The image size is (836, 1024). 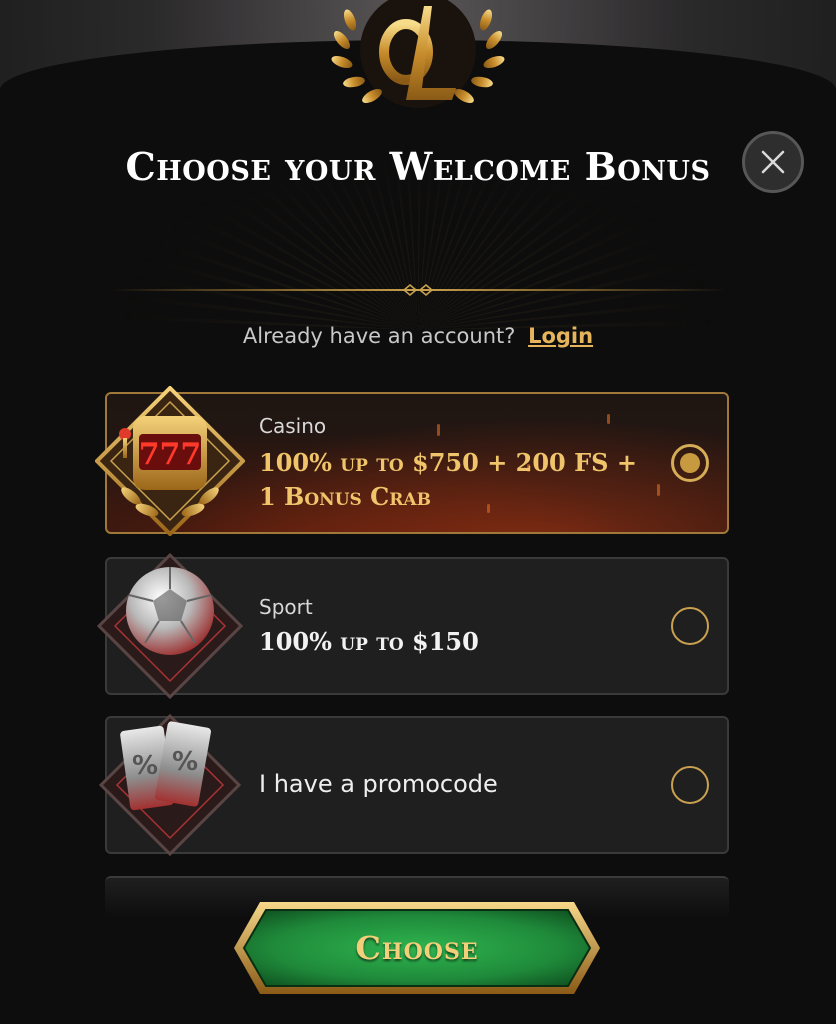 What do you see at coordinates (379, 336) in the screenshot?
I see `account-prompt: Already have an account?` at bounding box center [379, 336].